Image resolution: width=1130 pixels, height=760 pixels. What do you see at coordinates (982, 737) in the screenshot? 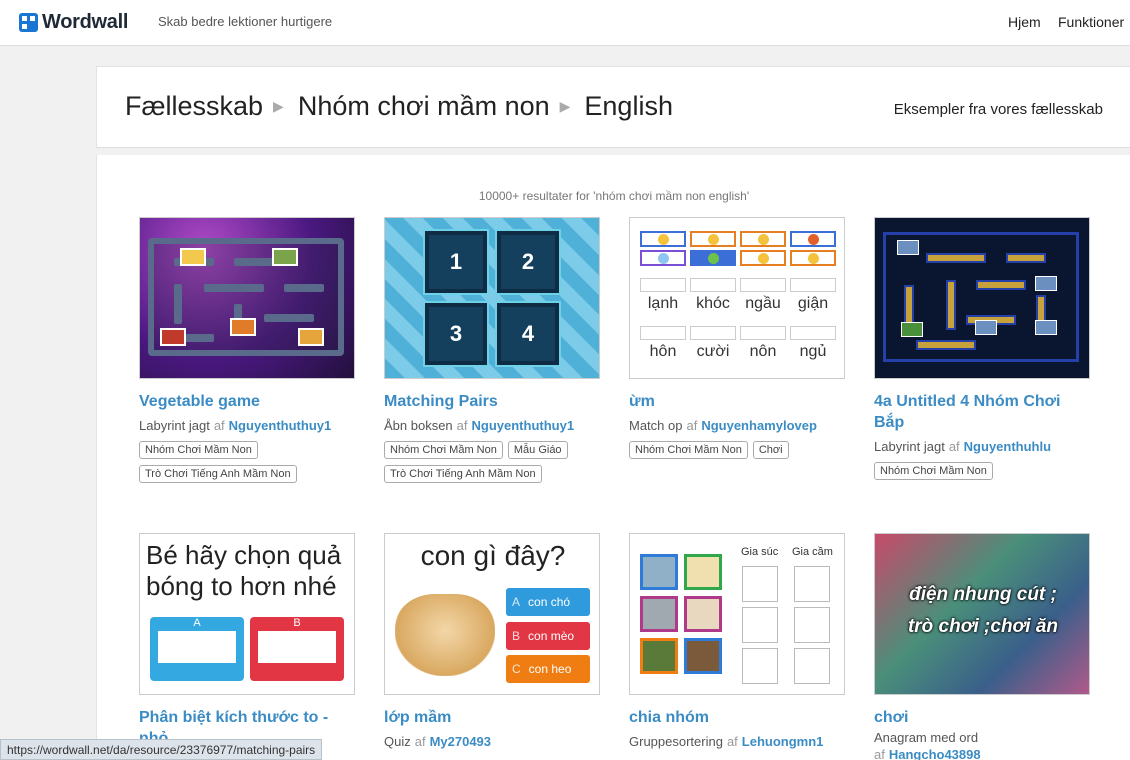
I see `activity-meta: Anagram med ord` at bounding box center [982, 737].